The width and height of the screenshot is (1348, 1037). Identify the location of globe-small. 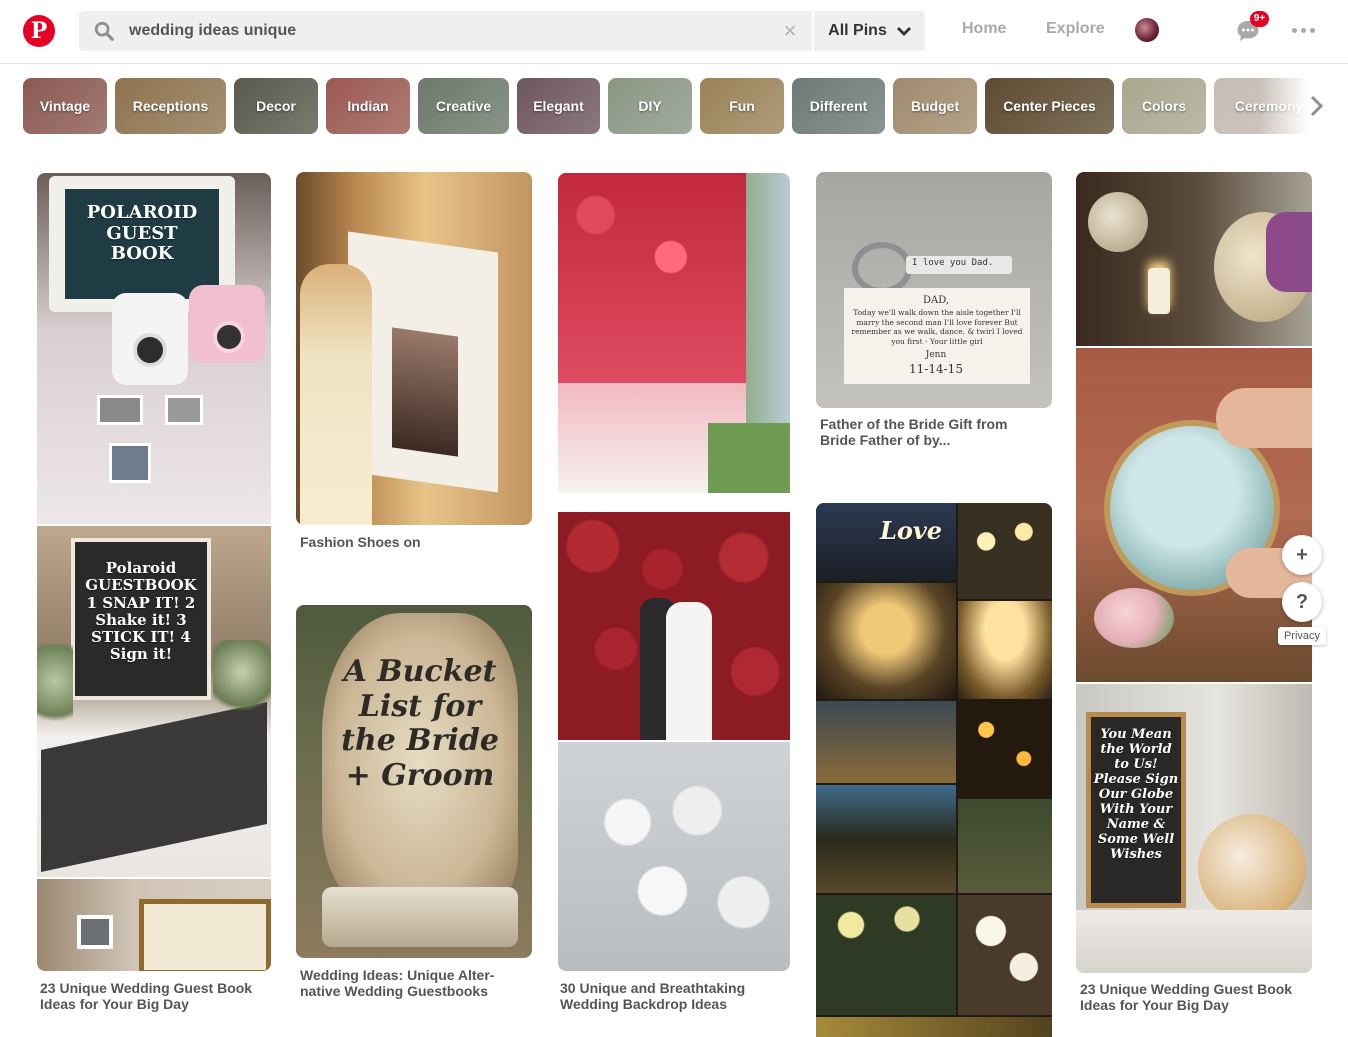
(1118, 222).